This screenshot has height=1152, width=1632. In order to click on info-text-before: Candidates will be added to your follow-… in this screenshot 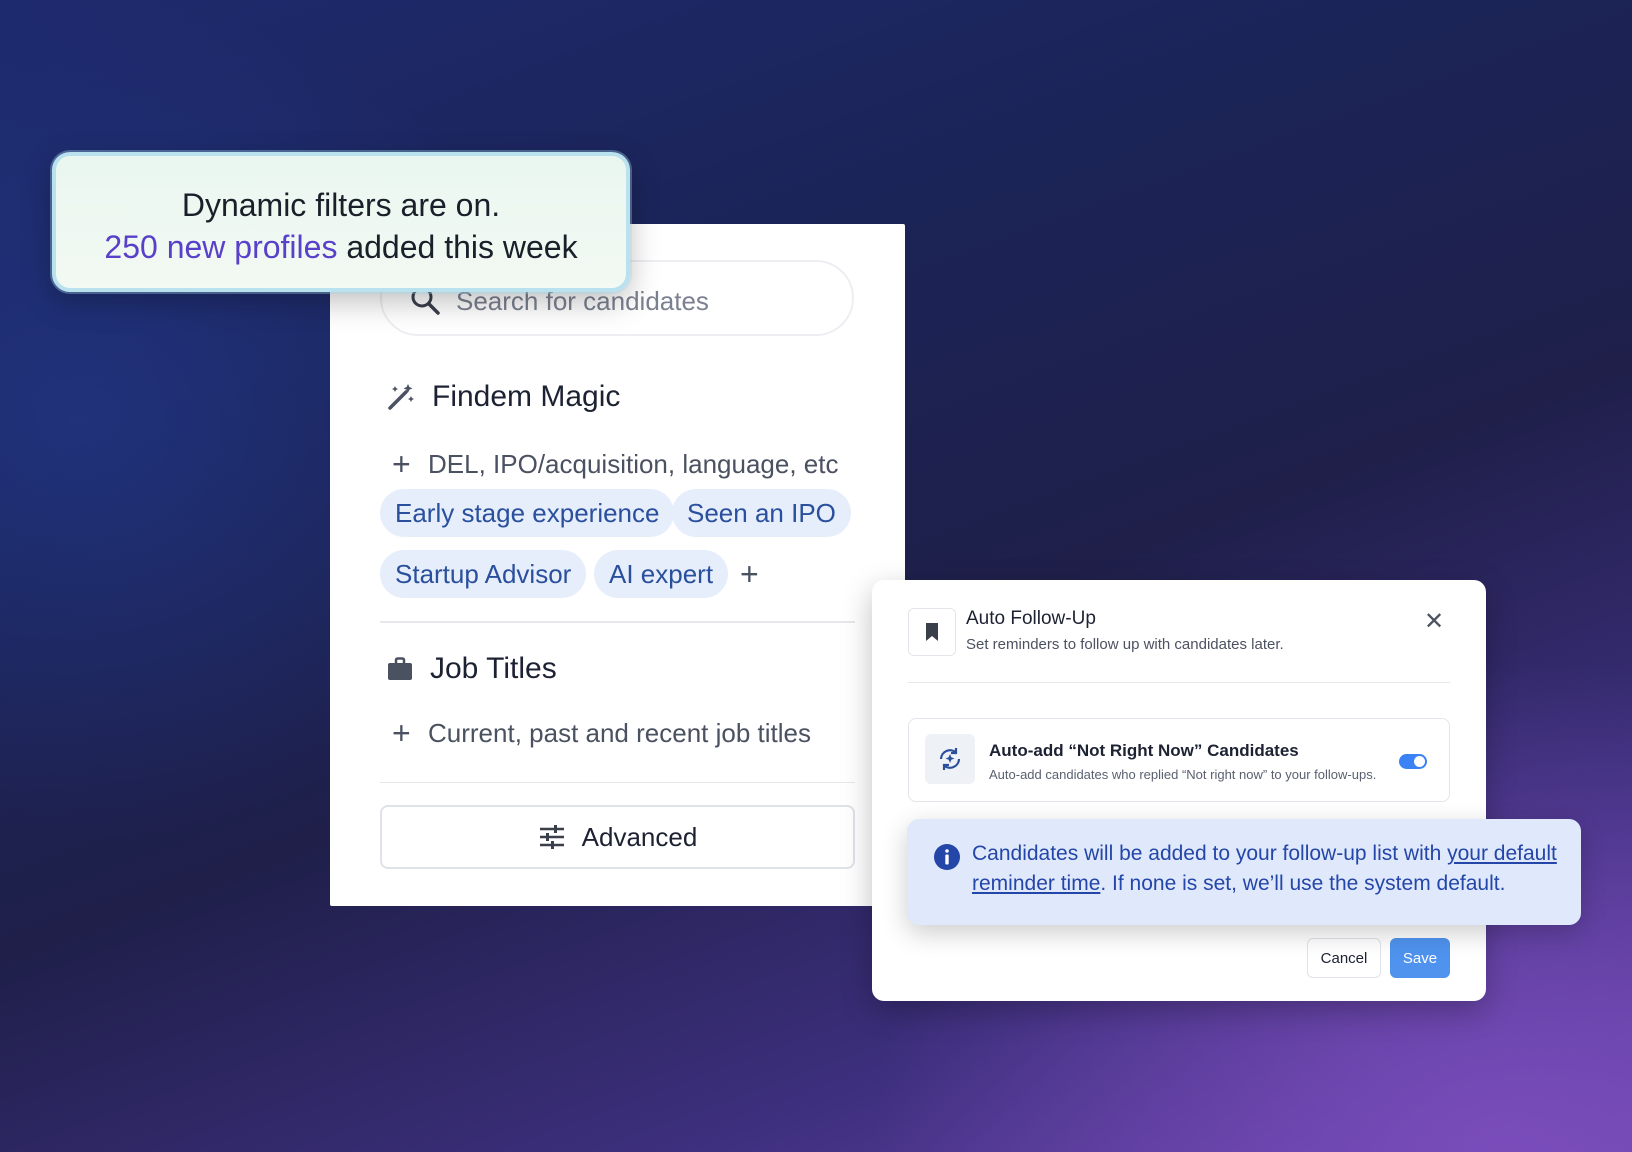, I will do `click(1210, 853)`.